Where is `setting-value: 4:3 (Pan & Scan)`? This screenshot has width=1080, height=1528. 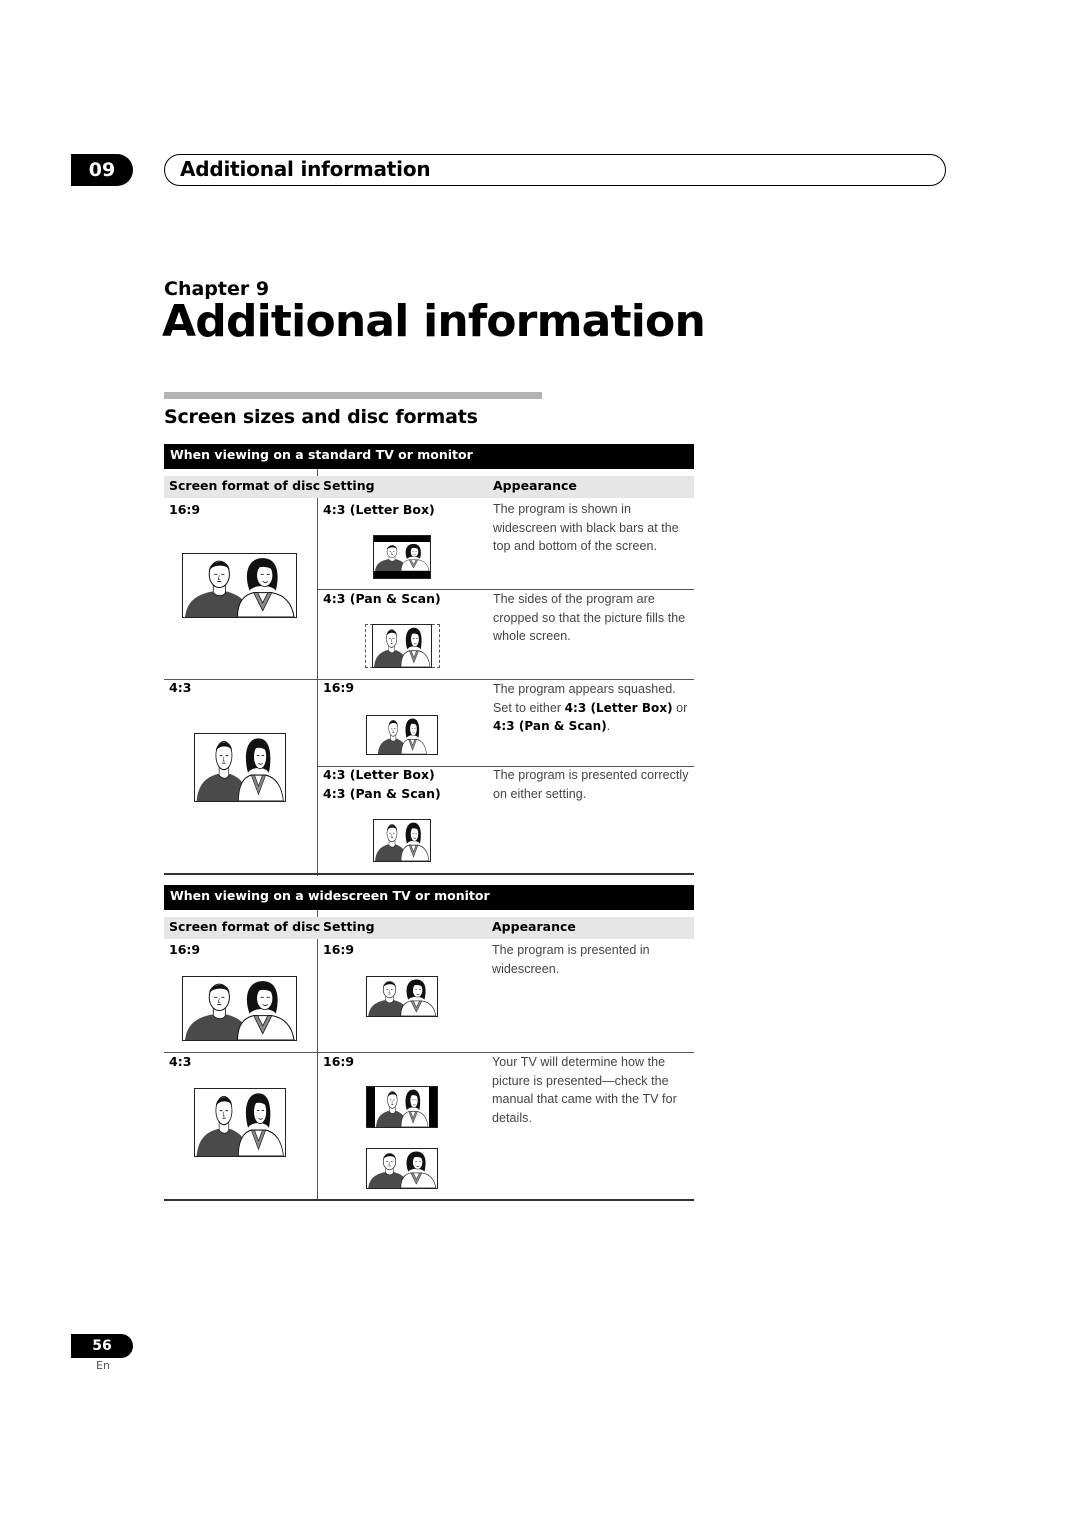
setting-value: 4:3 (Pan & Scan) is located at coordinates (382, 598).